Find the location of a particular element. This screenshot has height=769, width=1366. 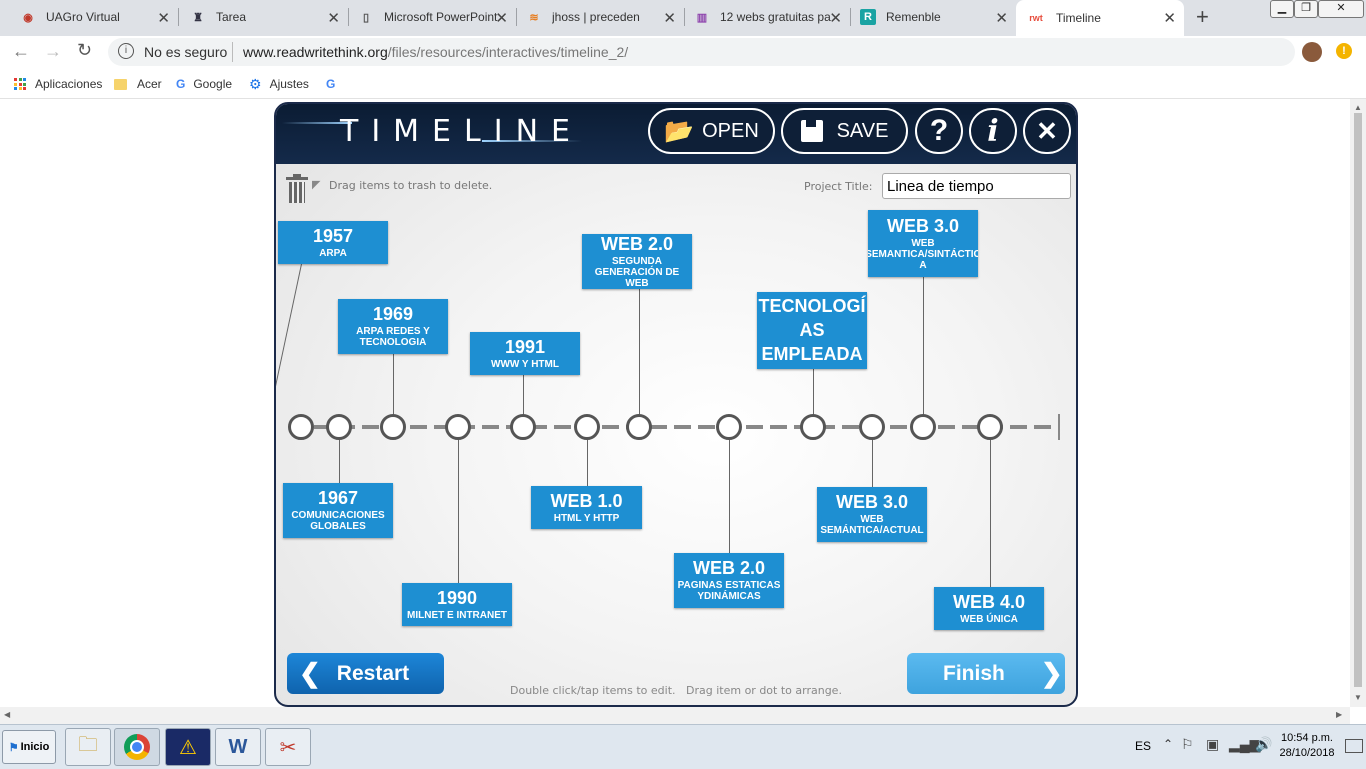

scroll-down-icon: ▼ is located at coordinates (1358, 697).